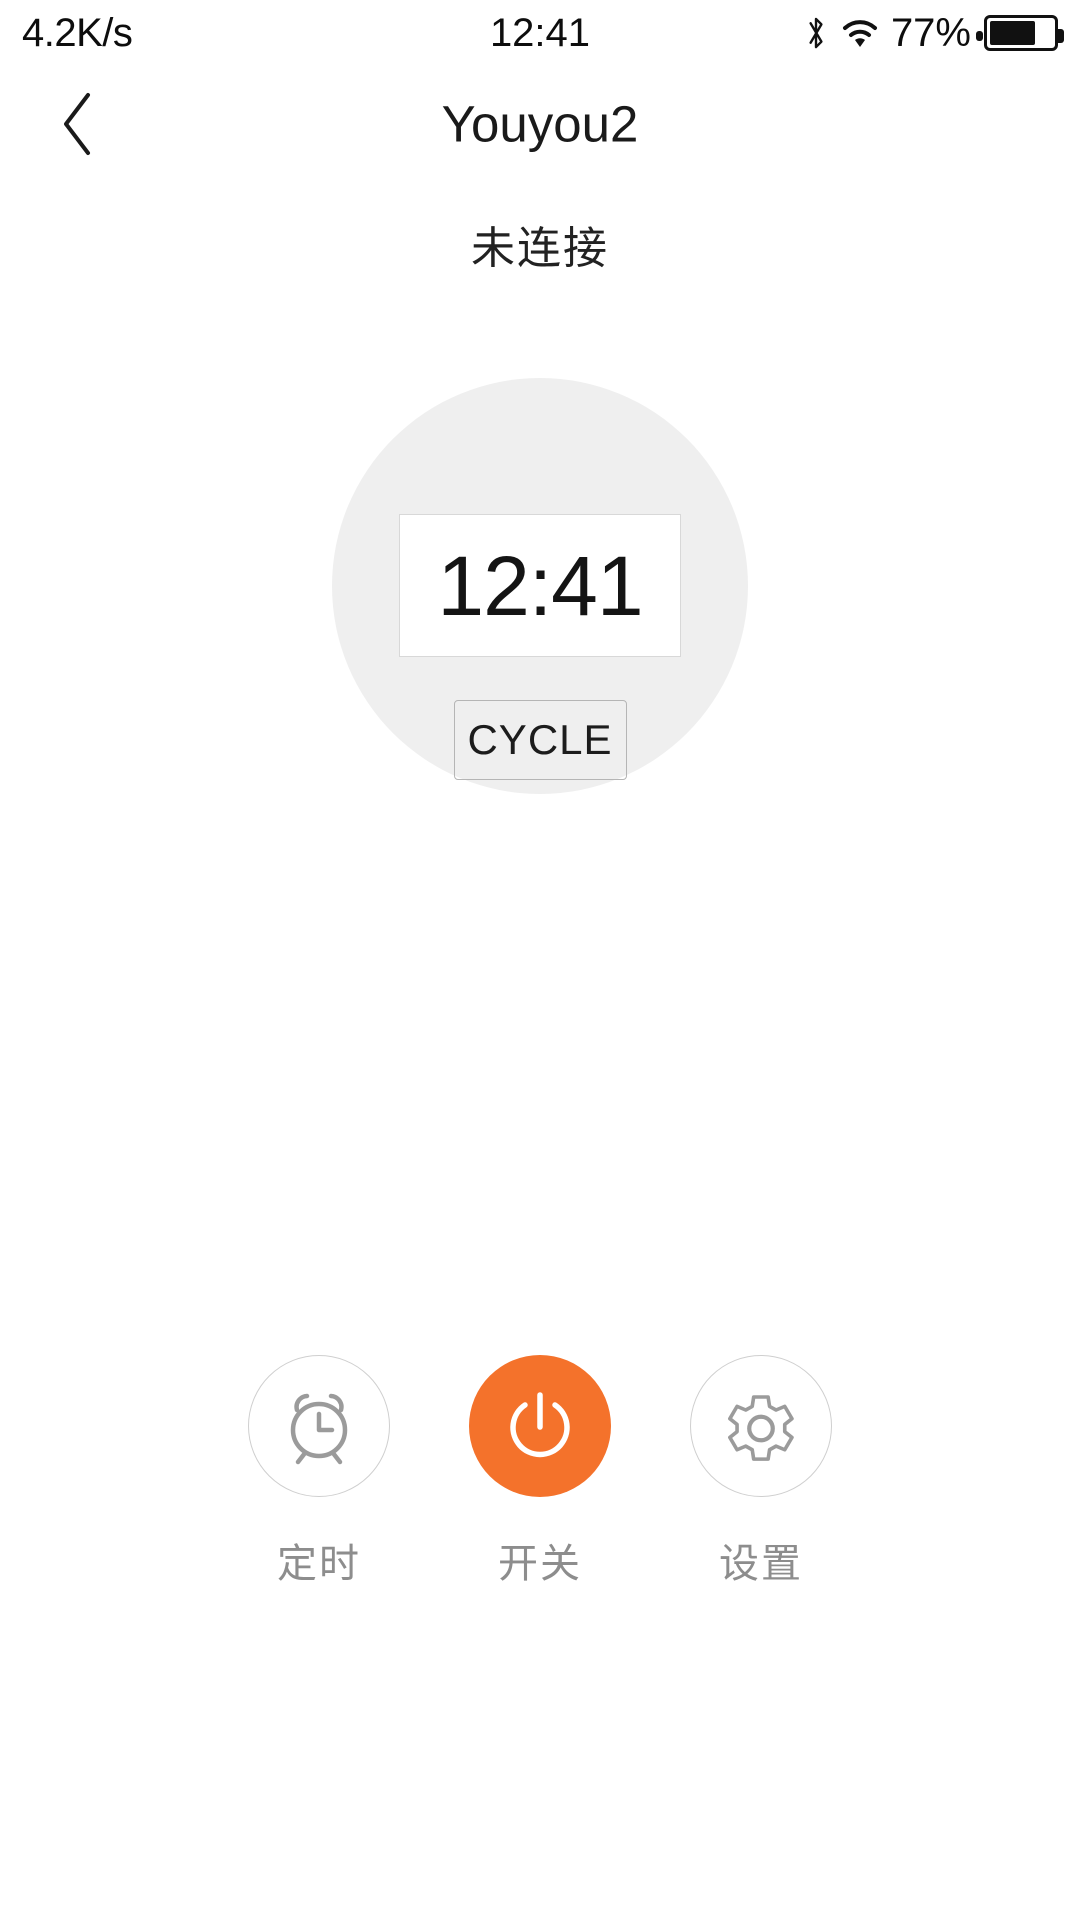  I want to click on page-title: Youyou2, so click(540, 123).